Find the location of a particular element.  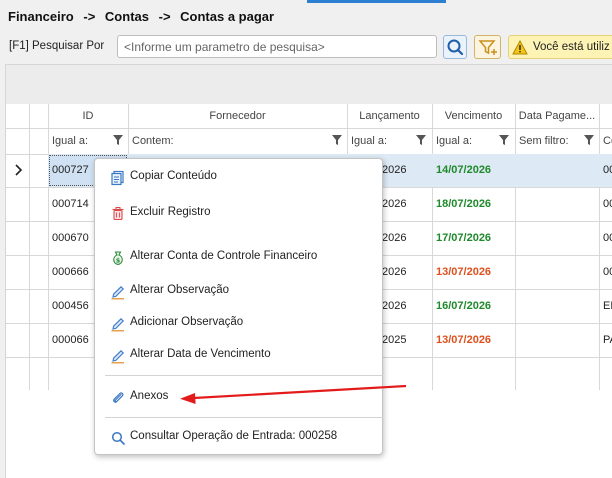

menu-item-label: Alterar Conta de Controle Financeiro is located at coordinates (224, 256).